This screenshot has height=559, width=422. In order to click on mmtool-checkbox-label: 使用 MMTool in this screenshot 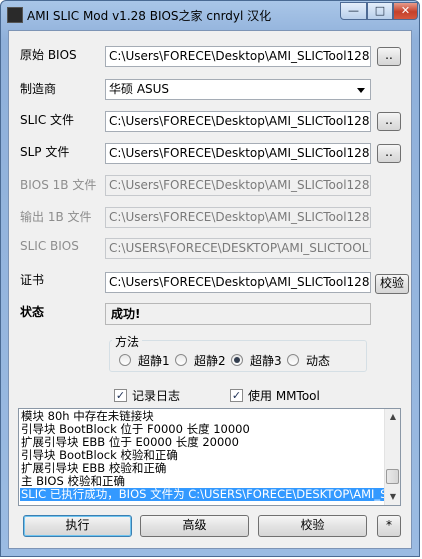, I will do `click(284, 395)`.